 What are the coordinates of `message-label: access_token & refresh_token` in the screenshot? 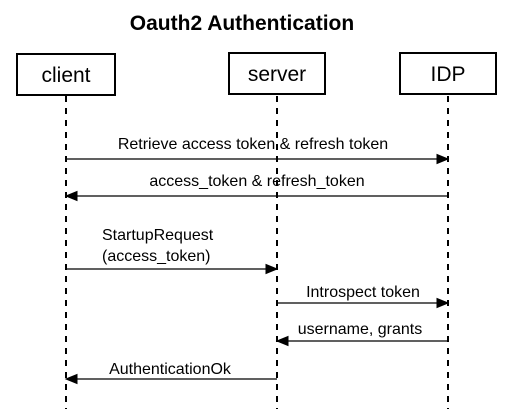 It's located at (256, 181).